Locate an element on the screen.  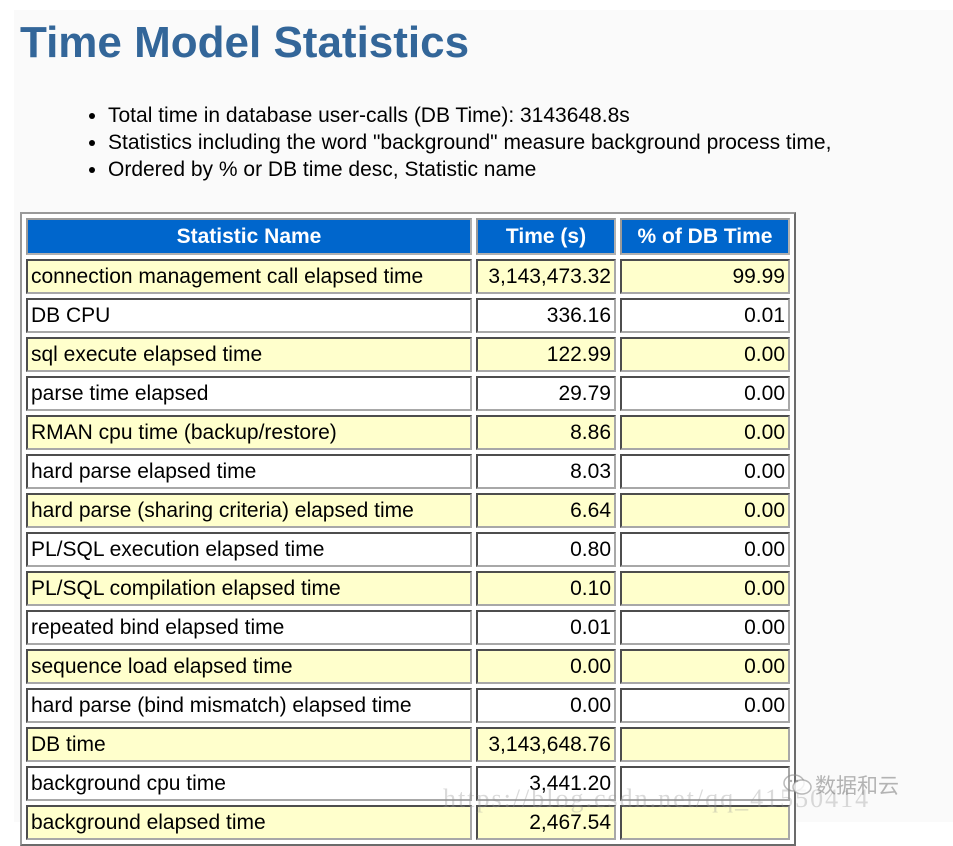
statistic-name-cell: connection management call elapsed time is located at coordinates (249, 276).